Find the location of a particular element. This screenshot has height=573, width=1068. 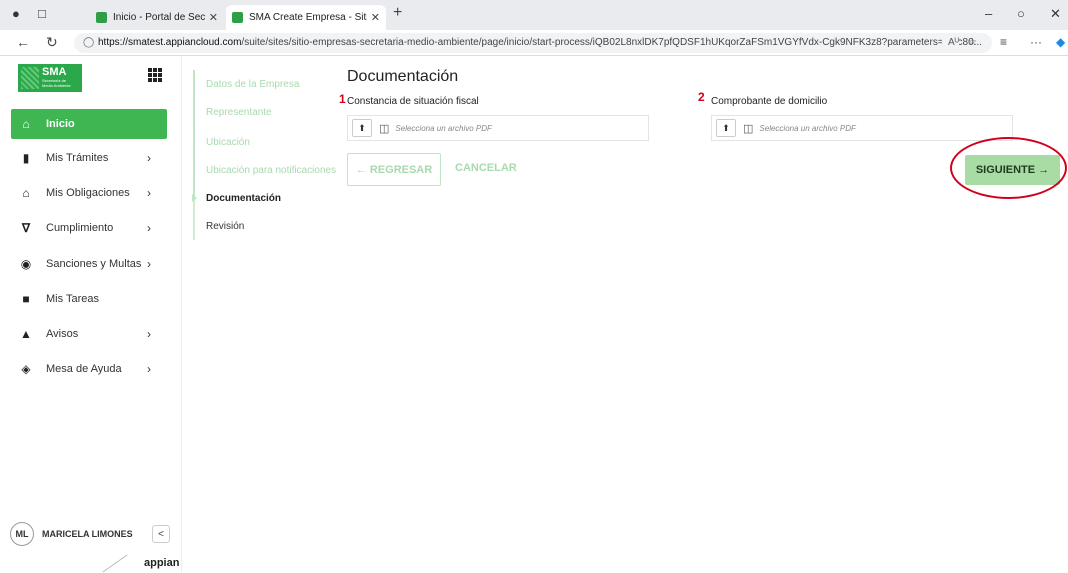

minimize-icon: – is located at coordinates (988, 13).